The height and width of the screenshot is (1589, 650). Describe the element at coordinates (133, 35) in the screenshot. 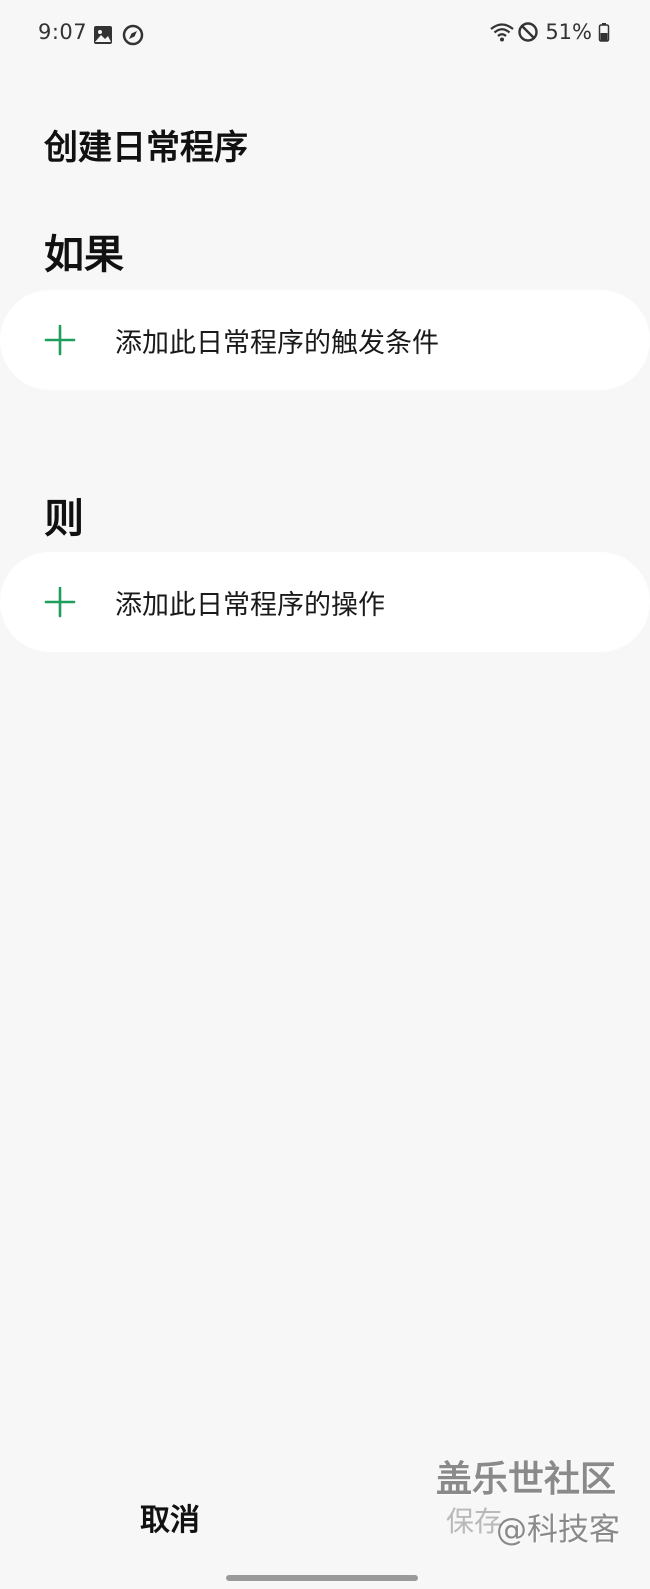

I see `compass-icon` at that location.